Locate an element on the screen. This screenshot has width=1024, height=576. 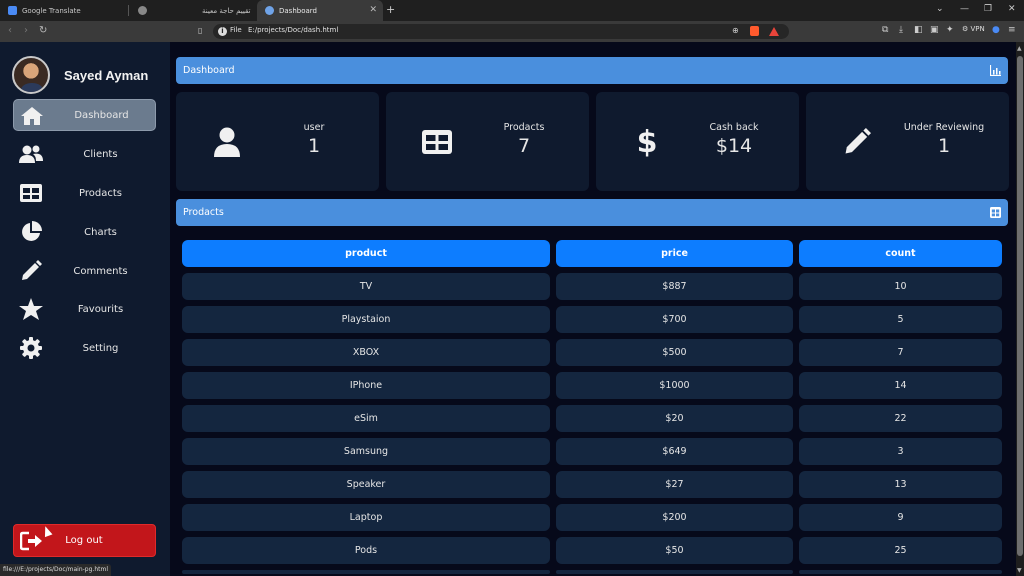
brave-rewards-icon is located at coordinates (774, 31).